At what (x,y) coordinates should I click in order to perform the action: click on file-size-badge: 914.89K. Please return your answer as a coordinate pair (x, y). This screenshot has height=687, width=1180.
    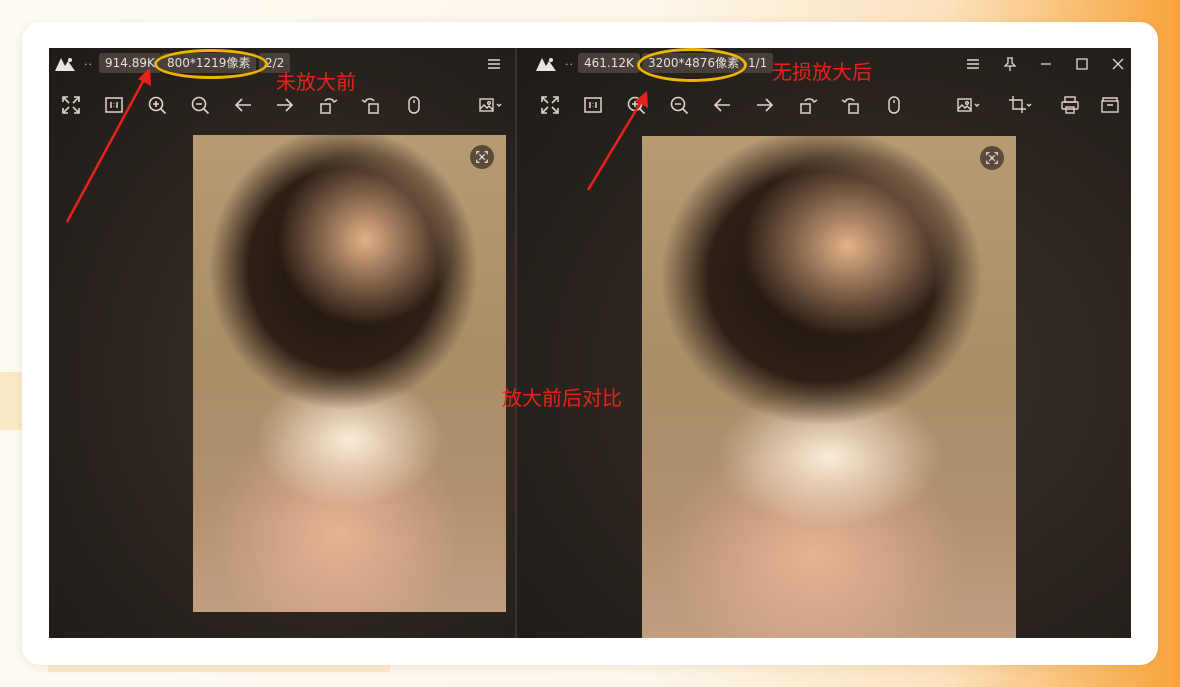
    Looking at the image, I should click on (130, 63).